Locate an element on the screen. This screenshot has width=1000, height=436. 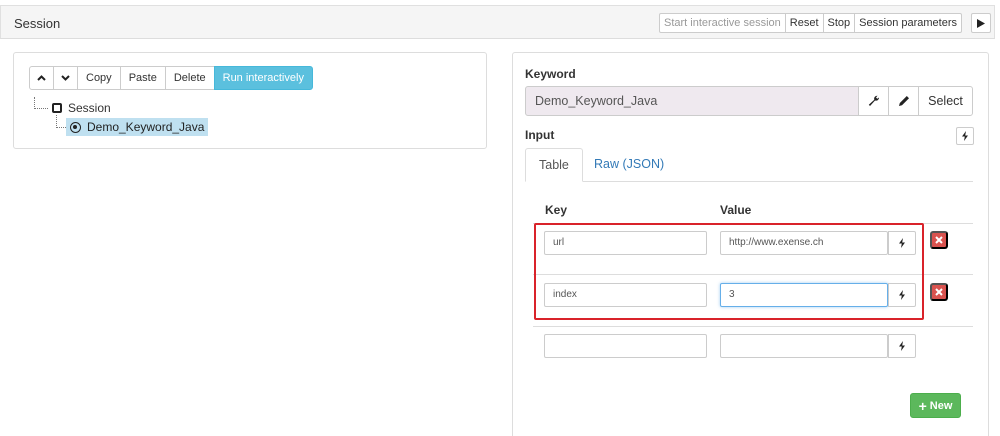
select-keyword-button: Select is located at coordinates (945, 101).